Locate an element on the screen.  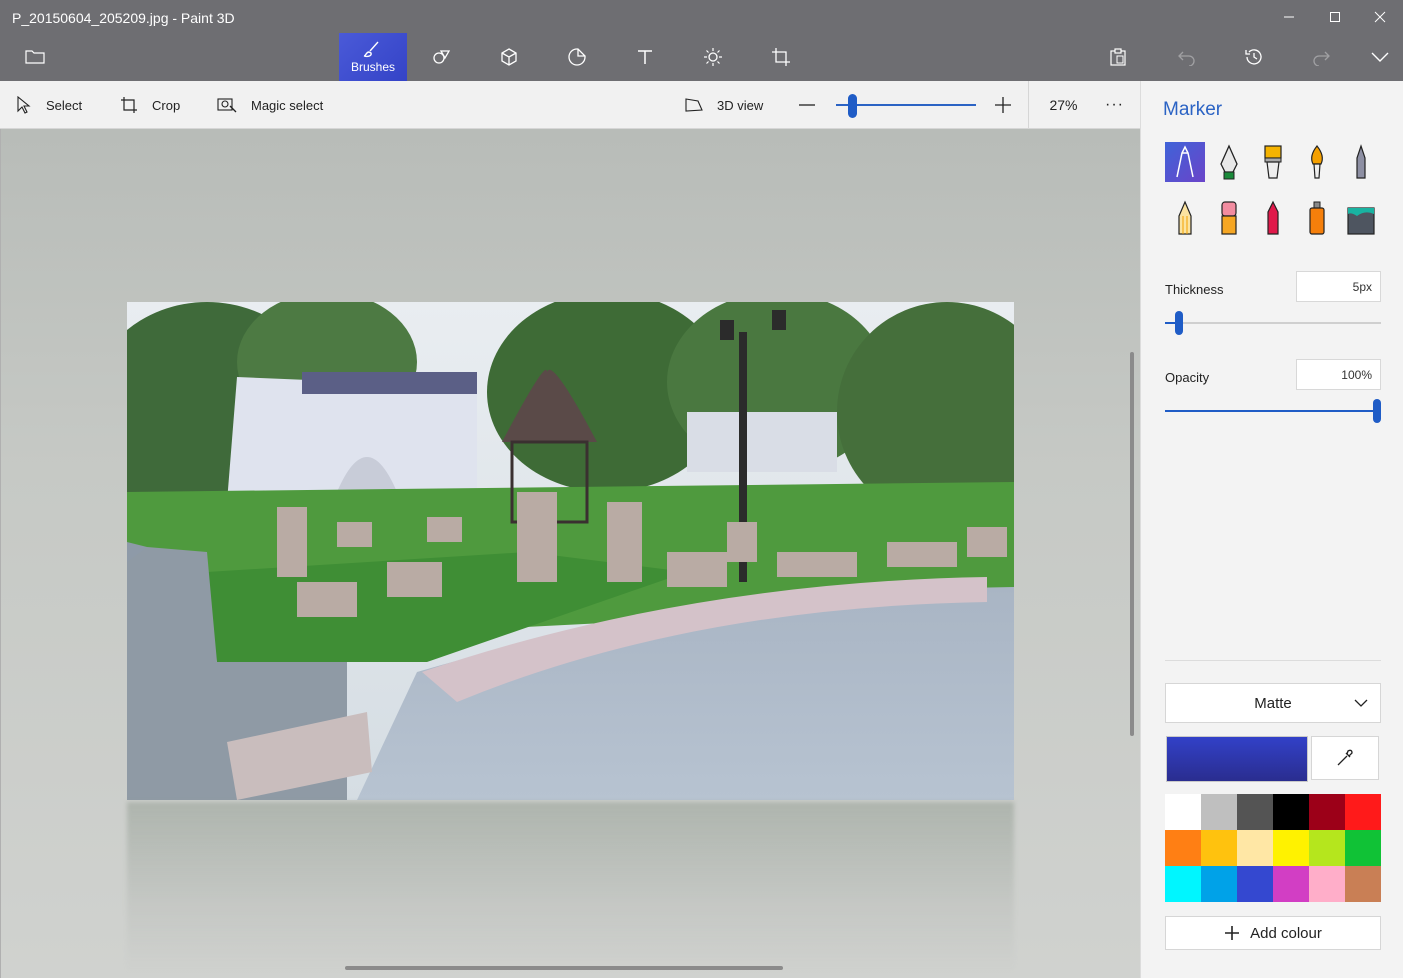
3d-view-icon is located at coordinates (694, 105).